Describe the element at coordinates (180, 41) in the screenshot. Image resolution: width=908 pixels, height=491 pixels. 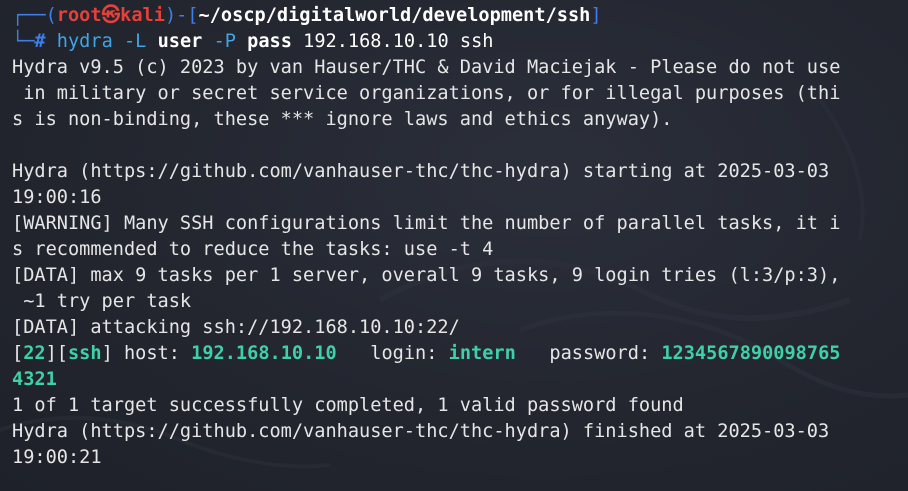
I see `command-user-arg: user` at that location.